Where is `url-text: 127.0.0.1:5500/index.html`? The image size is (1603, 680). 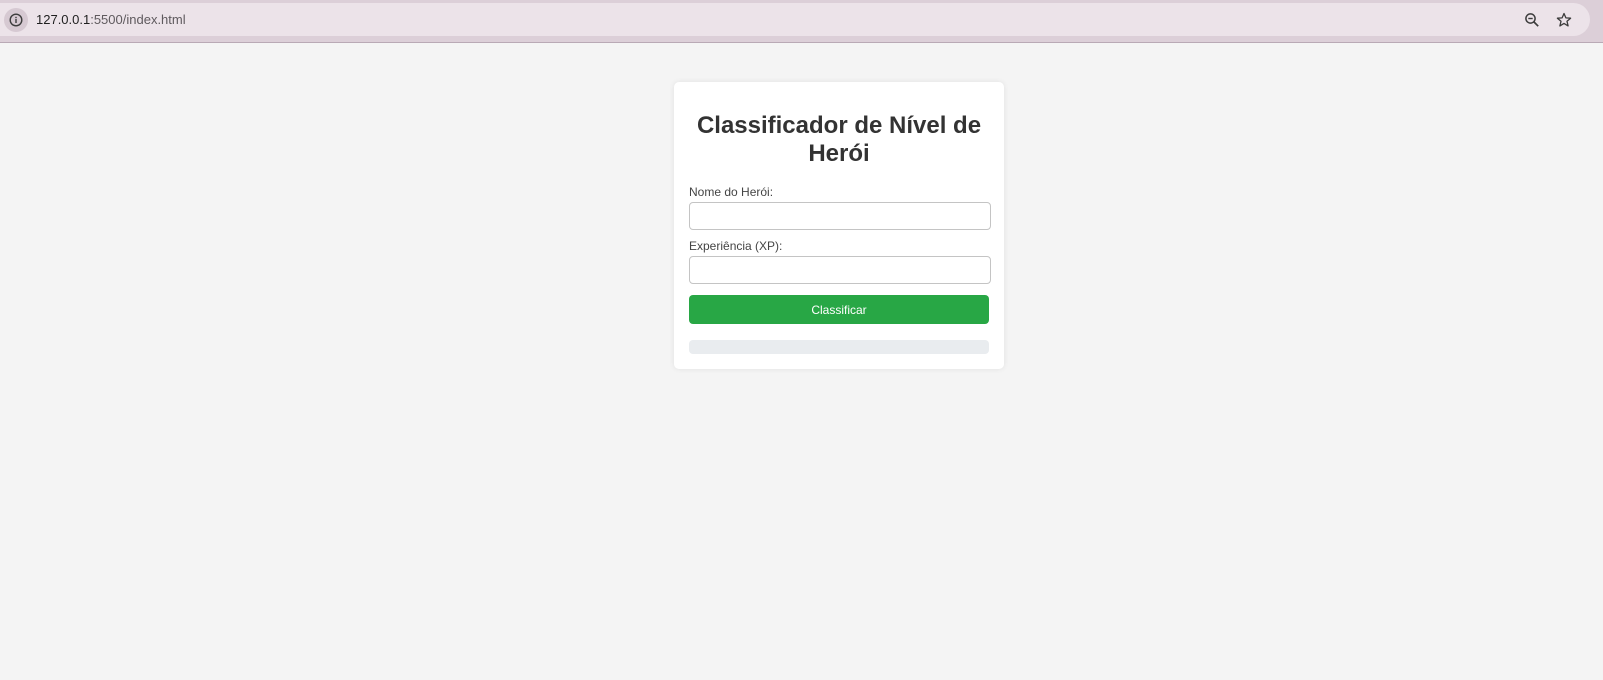 url-text: 127.0.0.1:5500/index.html is located at coordinates (111, 20).